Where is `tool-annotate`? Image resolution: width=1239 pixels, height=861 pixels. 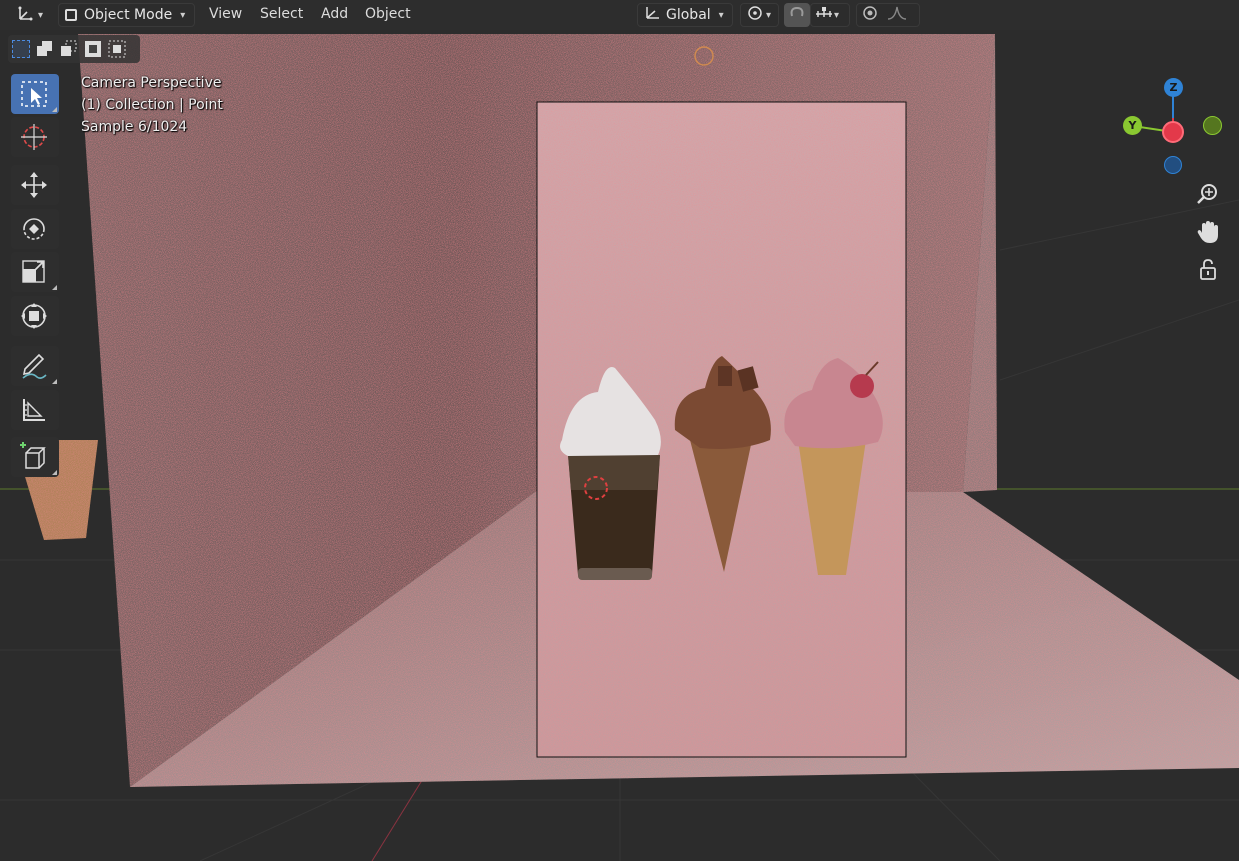
tool-annotate is located at coordinates (35, 366).